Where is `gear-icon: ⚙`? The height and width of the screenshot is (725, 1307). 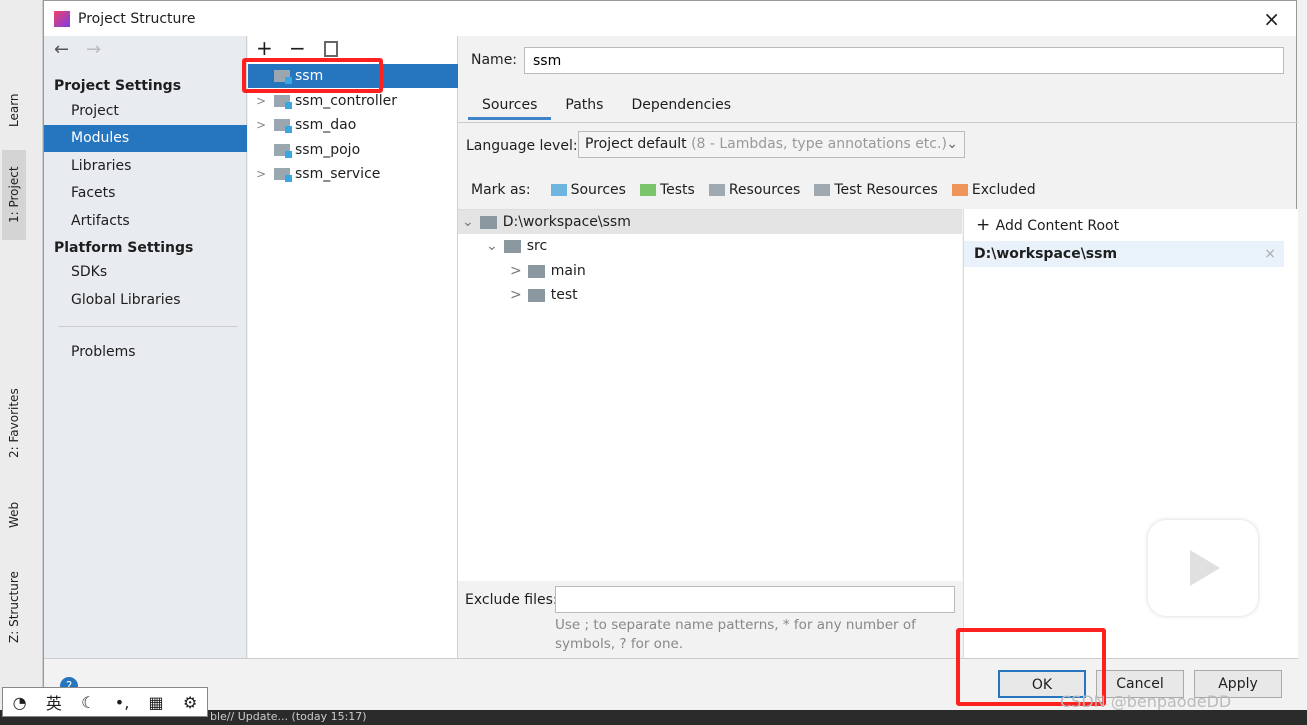 gear-icon: ⚙ is located at coordinates (190, 702).